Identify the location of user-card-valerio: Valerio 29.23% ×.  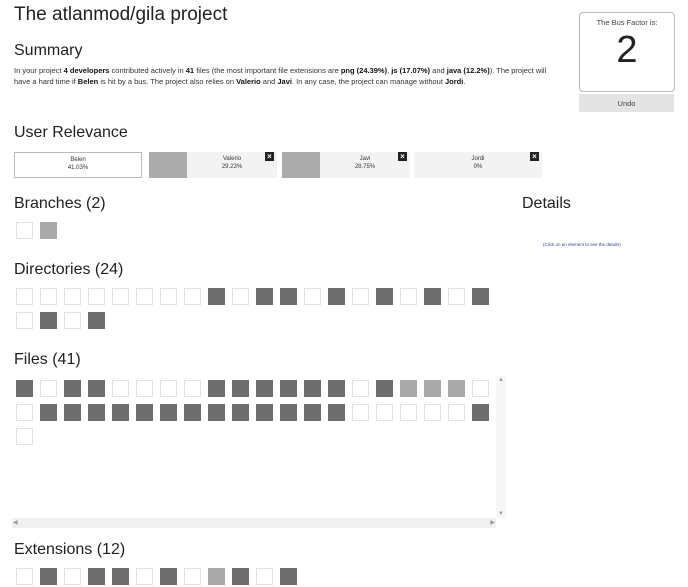
(213, 165).